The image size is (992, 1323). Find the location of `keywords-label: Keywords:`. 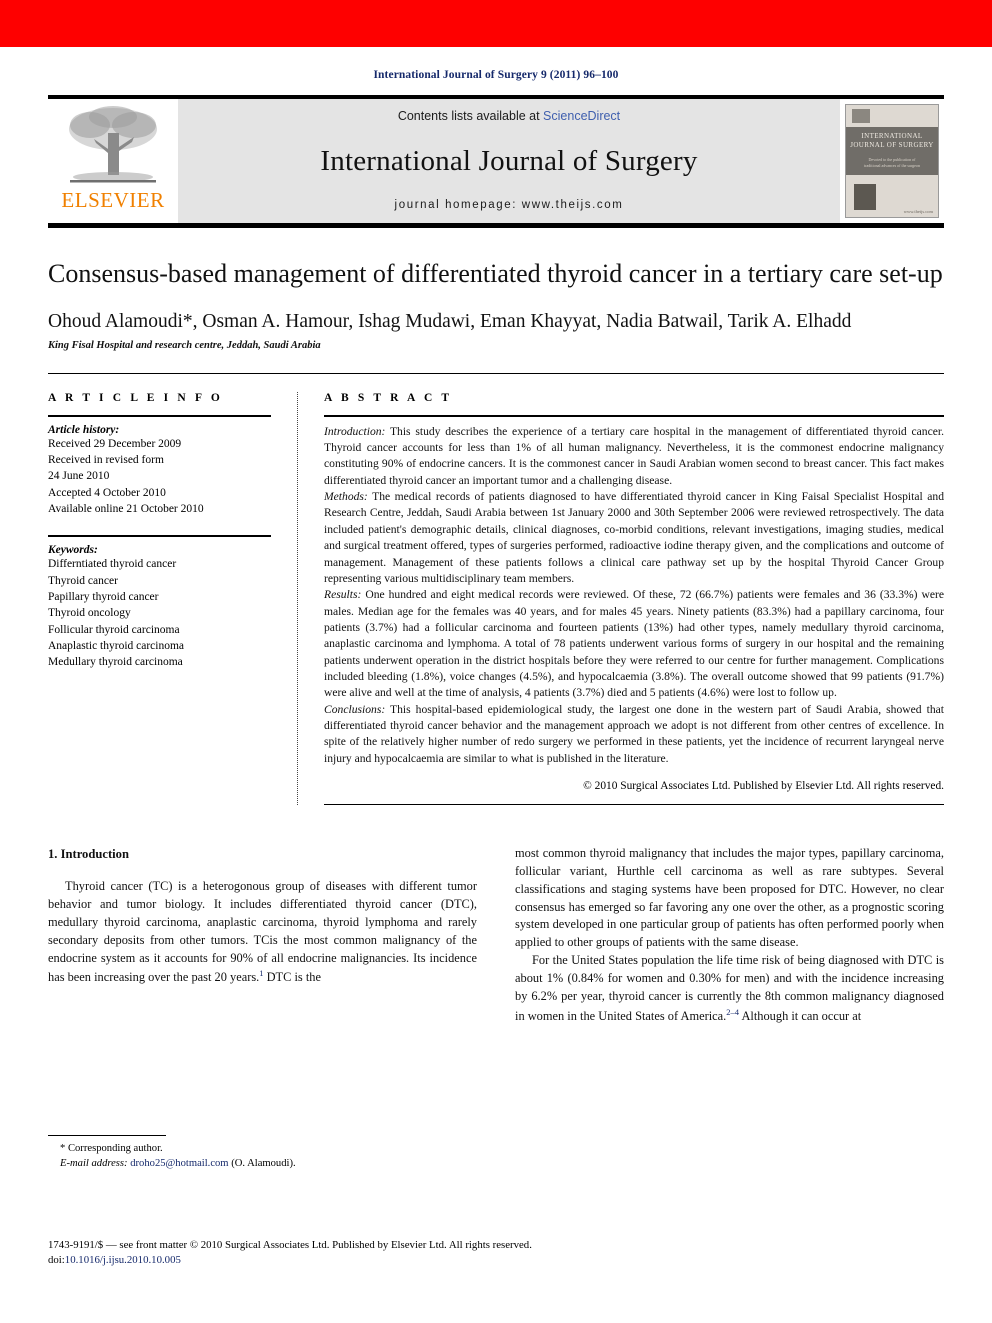

keywords-label: Keywords: is located at coordinates (73, 550).